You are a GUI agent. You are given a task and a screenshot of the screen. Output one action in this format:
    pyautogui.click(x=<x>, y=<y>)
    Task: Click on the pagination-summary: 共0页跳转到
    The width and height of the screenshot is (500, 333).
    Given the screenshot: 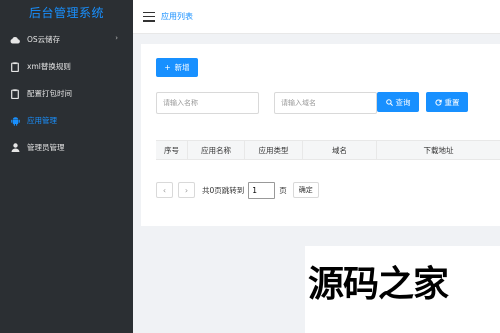 What is the action you would take?
    pyautogui.click(x=223, y=190)
    